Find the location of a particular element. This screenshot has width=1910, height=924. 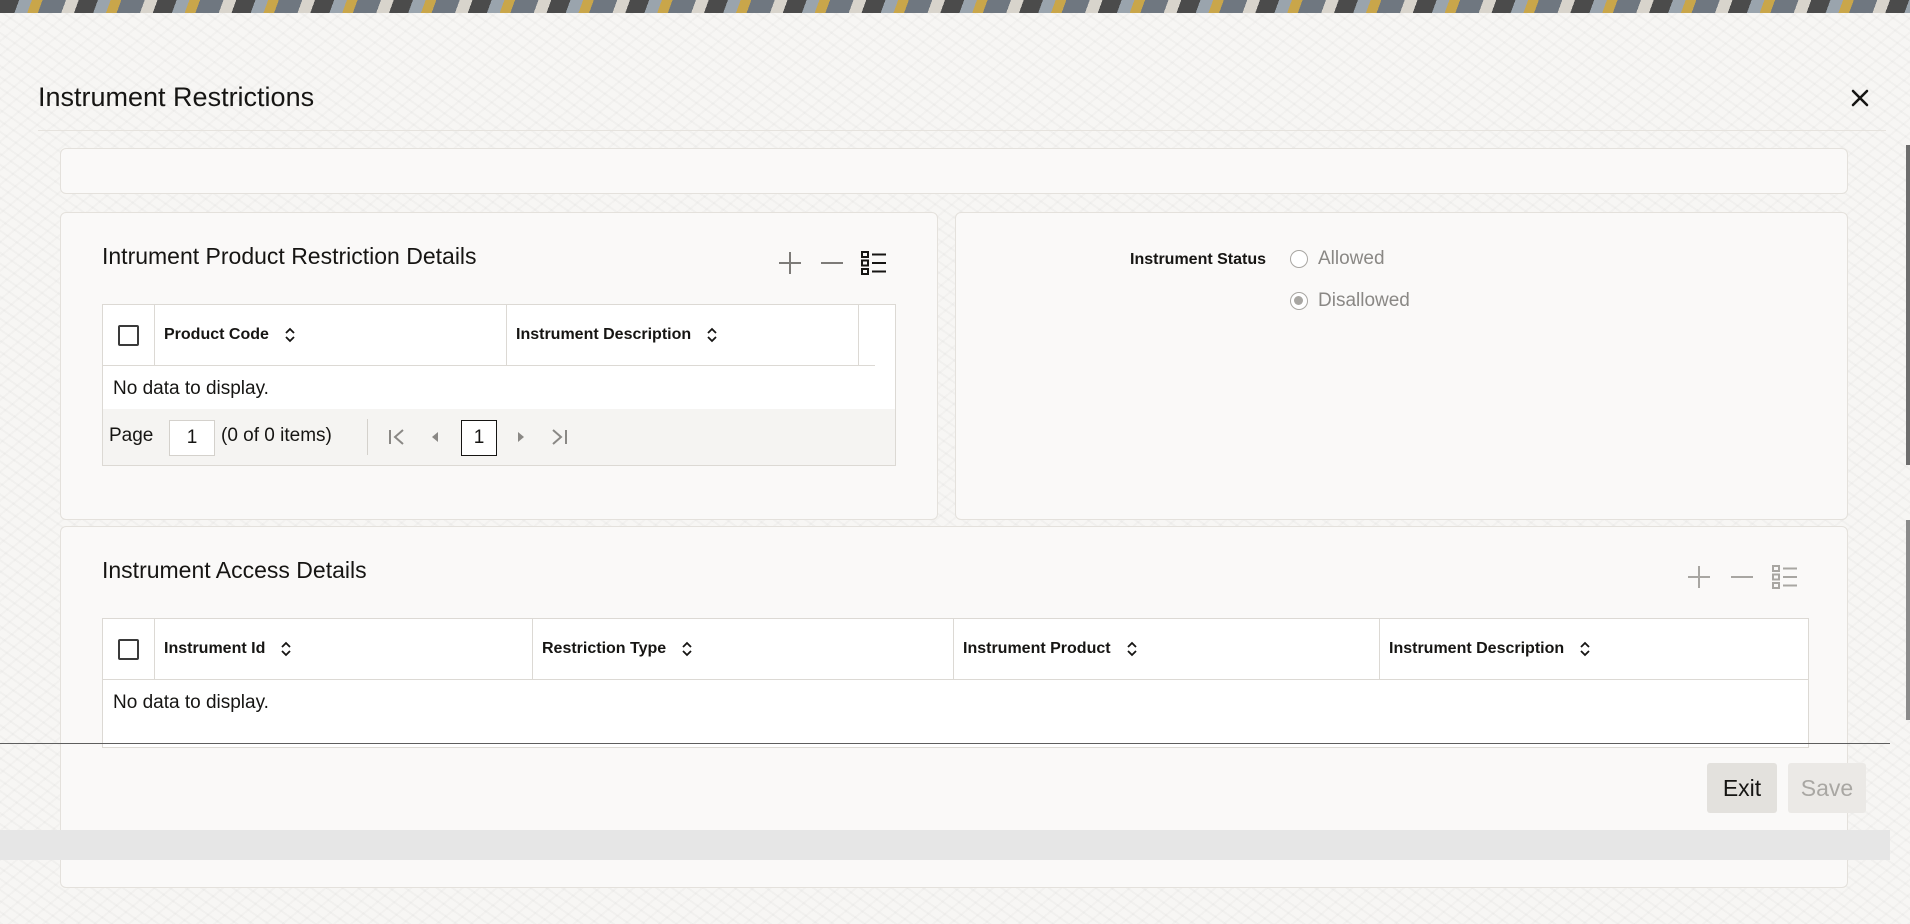

exit-button: Exit is located at coordinates (1742, 788).